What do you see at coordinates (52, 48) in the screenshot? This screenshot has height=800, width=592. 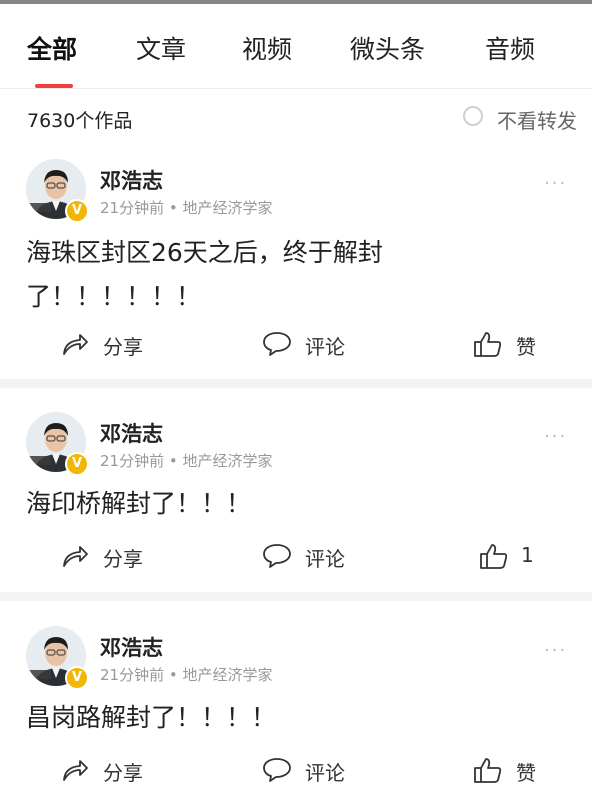 I see `tab-all: 全部` at bounding box center [52, 48].